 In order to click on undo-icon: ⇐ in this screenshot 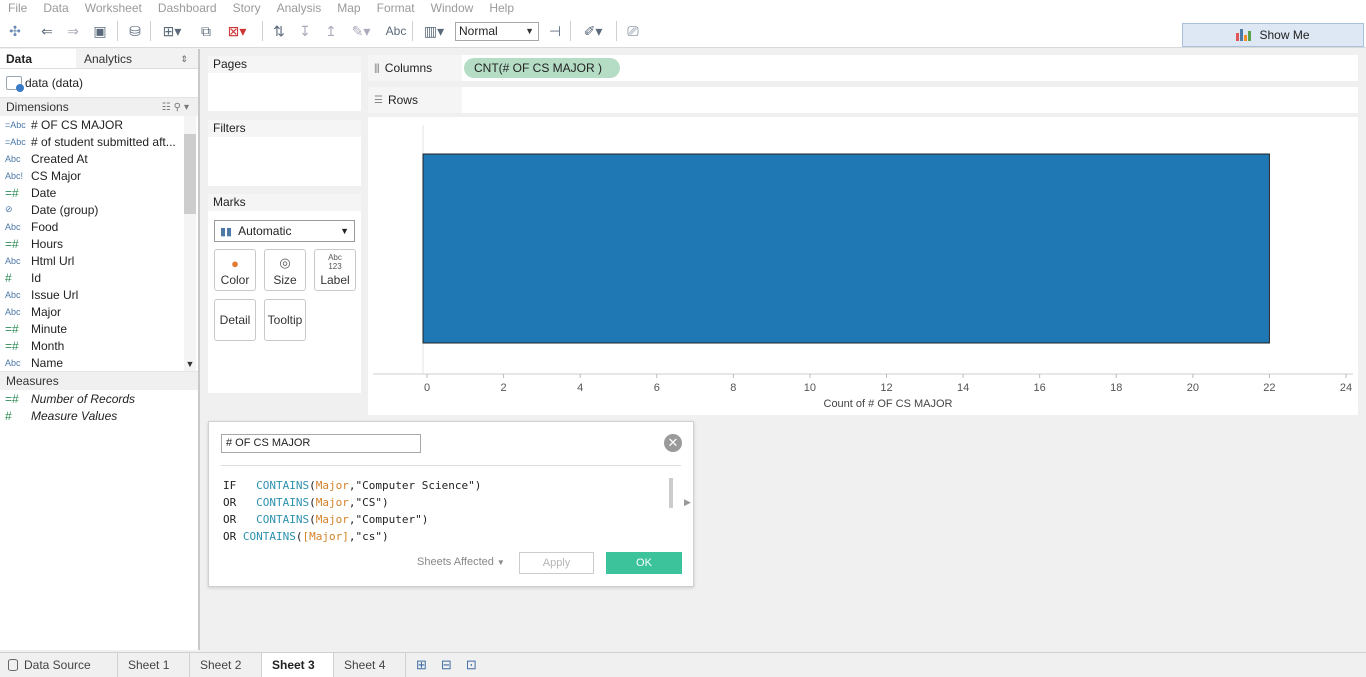, I will do `click(47, 31)`.